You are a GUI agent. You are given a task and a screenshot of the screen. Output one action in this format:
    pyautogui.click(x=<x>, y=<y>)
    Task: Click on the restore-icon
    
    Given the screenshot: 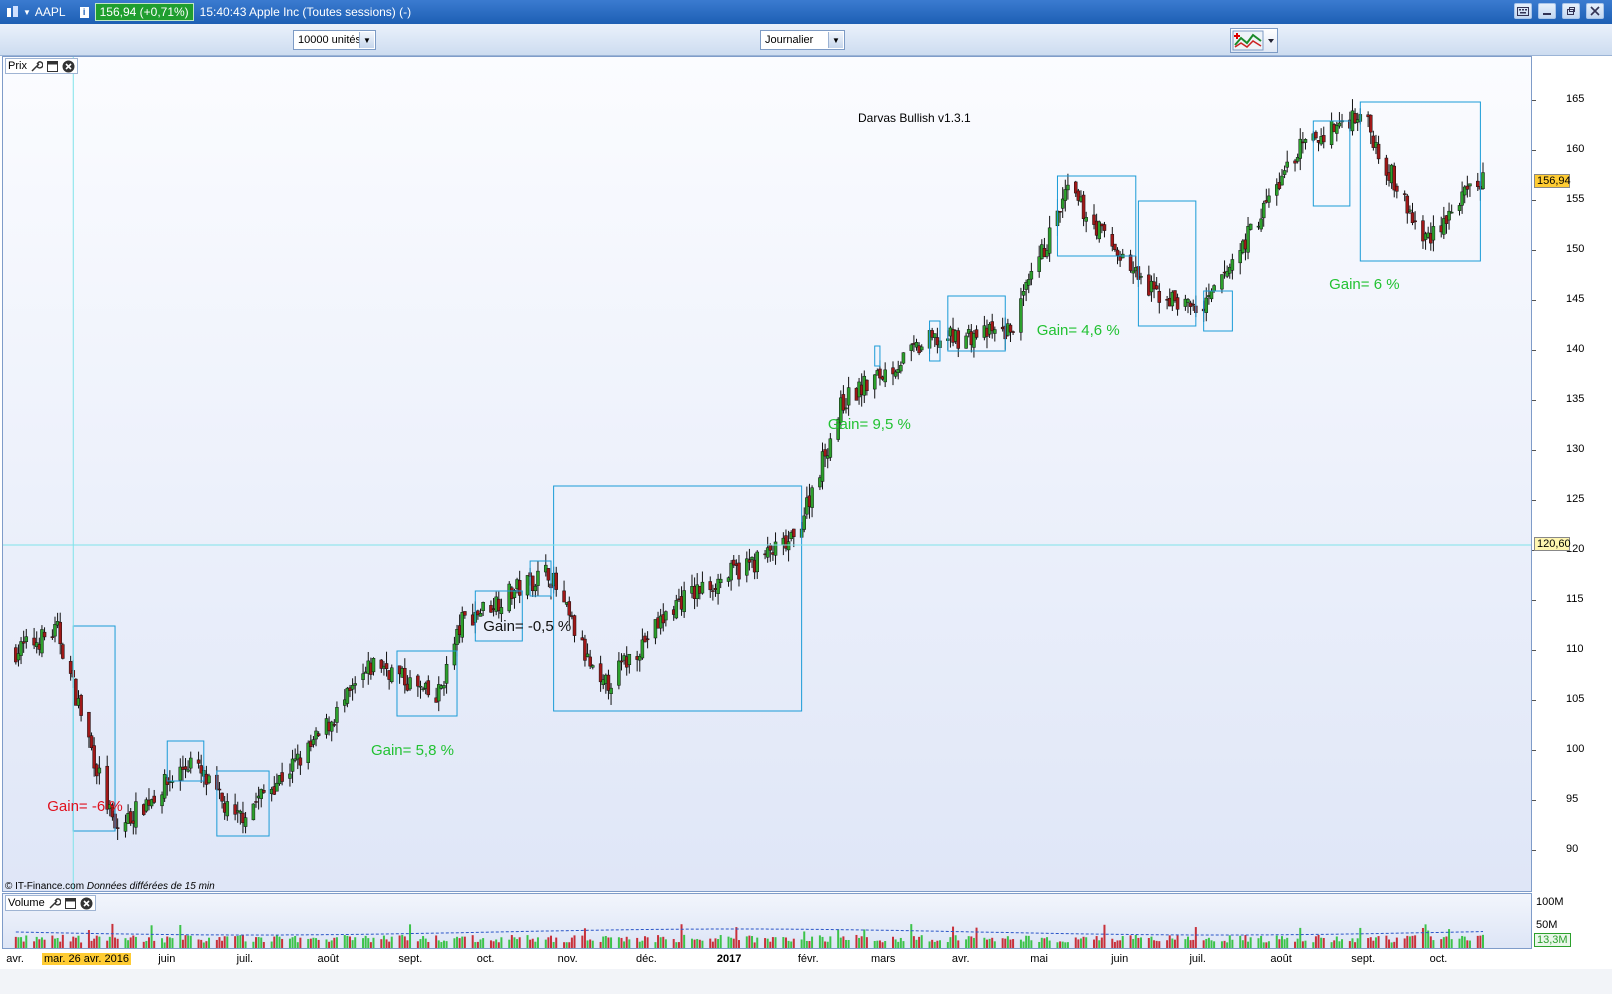 What is the action you would take?
    pyautogui.click(x=1571, y=11)
    